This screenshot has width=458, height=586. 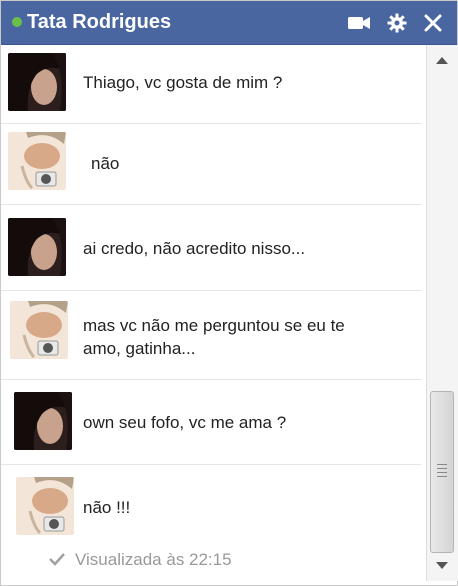 I want to click on checkmark-icon, so click(x=58, y=560).